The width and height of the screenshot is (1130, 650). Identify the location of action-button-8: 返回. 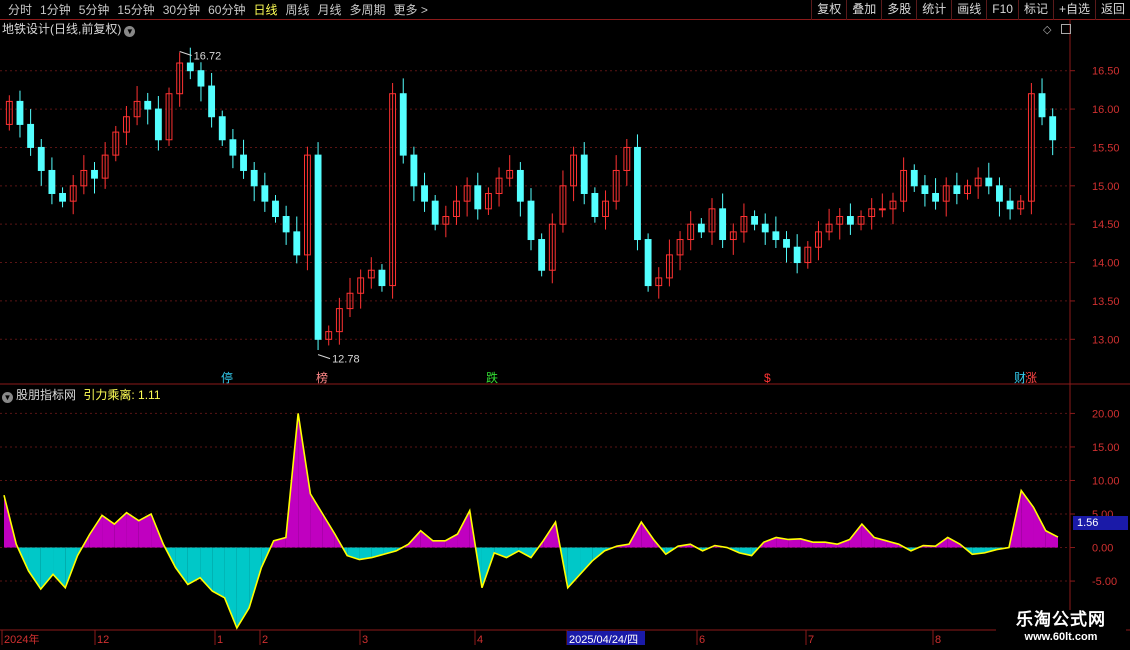
(1112, 10).